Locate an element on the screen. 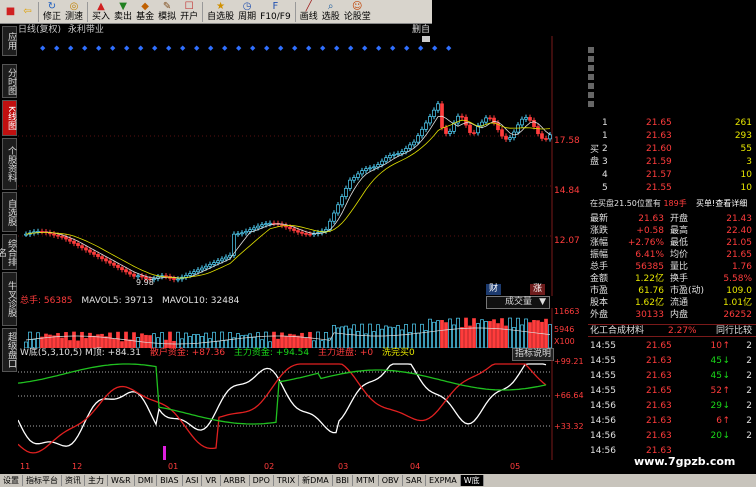 The image size is (756, 487). indicator-tab-0: 设置 is located at coordinates (11, 480).